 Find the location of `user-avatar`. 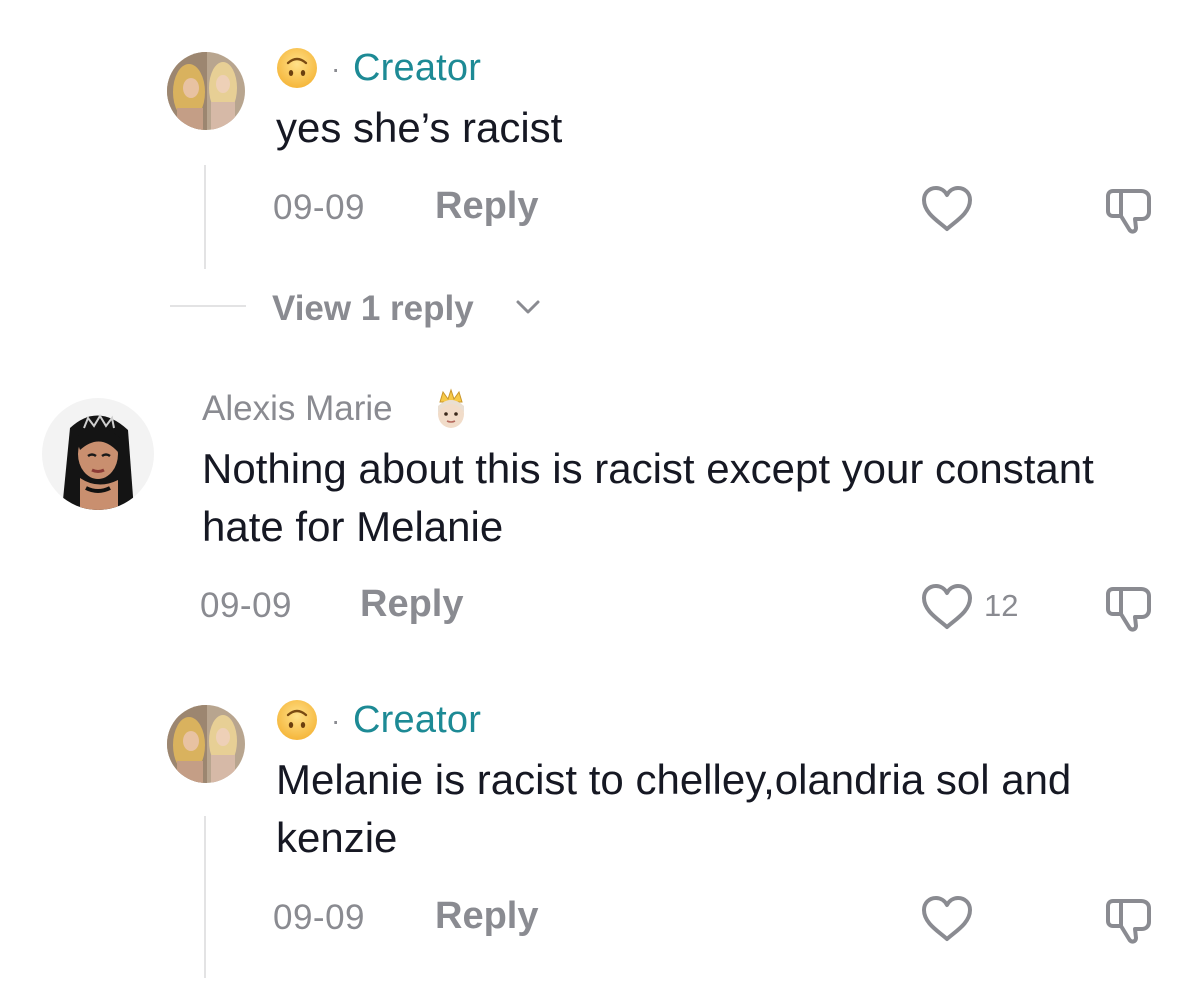

user-avatar is located at coordinates (98, 454).